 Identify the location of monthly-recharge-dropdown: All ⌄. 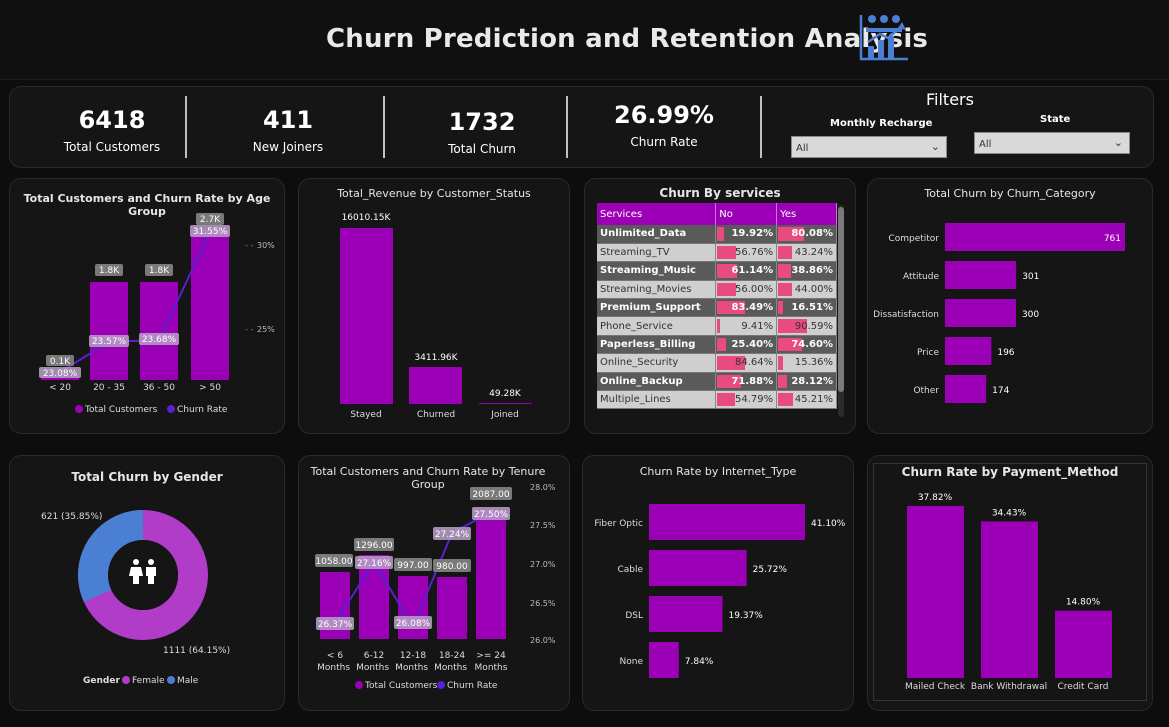
(869, 147).